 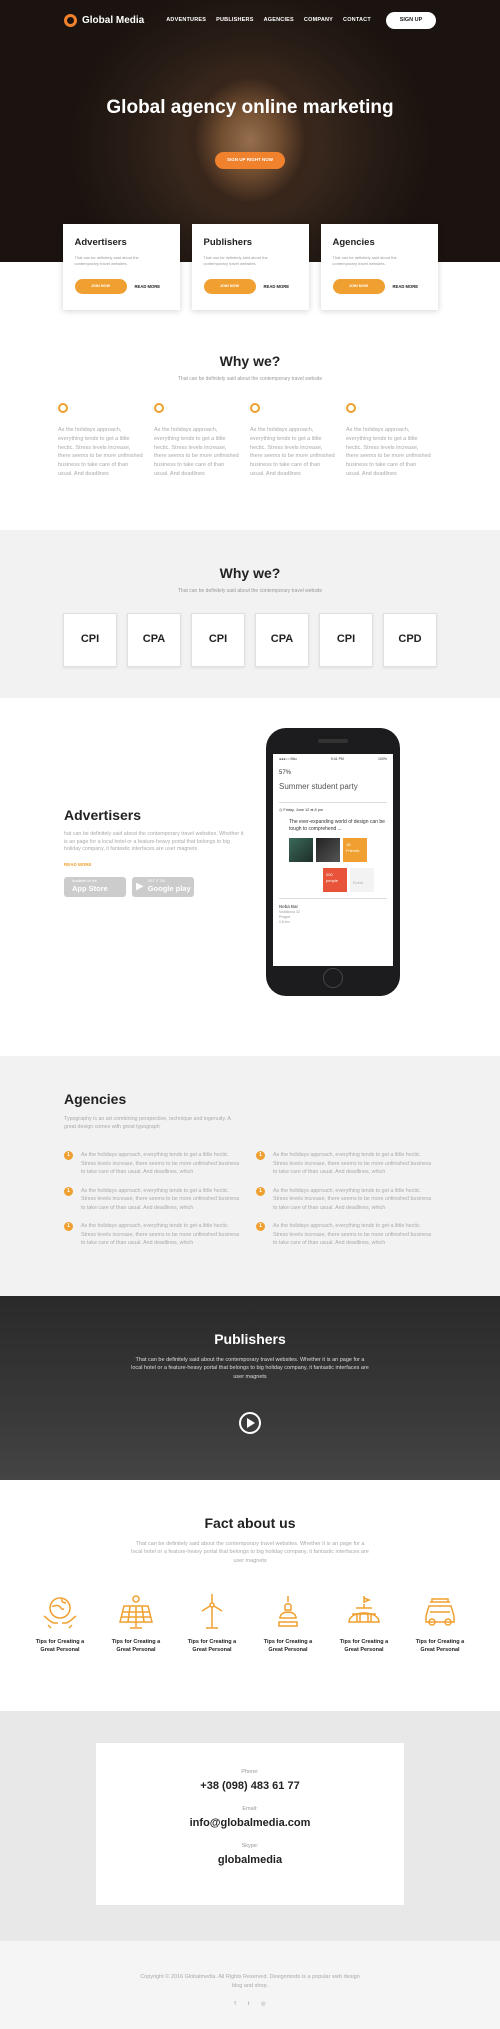 What do you see at coordinates (136, 1612) in the screenshot?
I see `solar-panel-icon` at bounding box center [136, 1612].